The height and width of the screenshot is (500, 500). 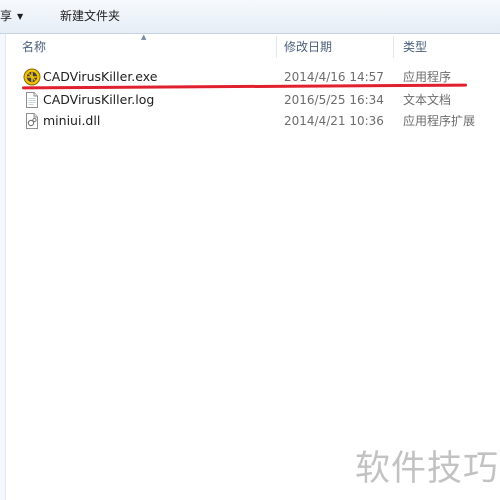 What do you see at coordinates (34, 47) in the screenshot?
I see `column-header-name: 名称` at bounding box center [34, 47].